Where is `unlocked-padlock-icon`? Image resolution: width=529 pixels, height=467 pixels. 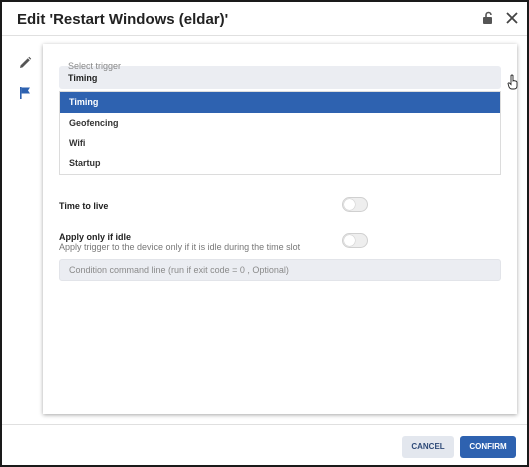
unlocked-padlock-icon is located at coordinates (488, 18).